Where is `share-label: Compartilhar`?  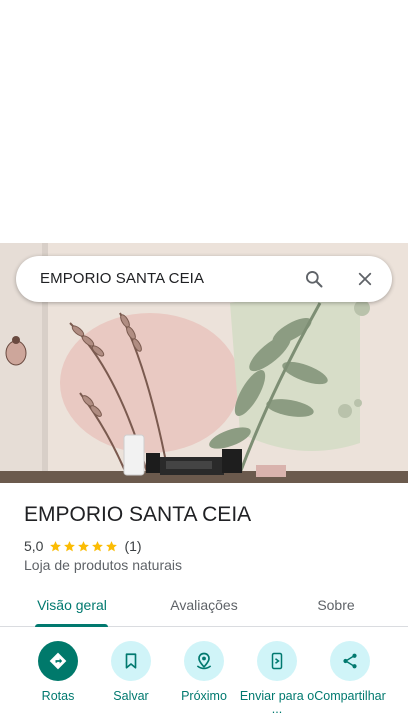 share-label: Compartilhar is located at coordinates (350, 696).